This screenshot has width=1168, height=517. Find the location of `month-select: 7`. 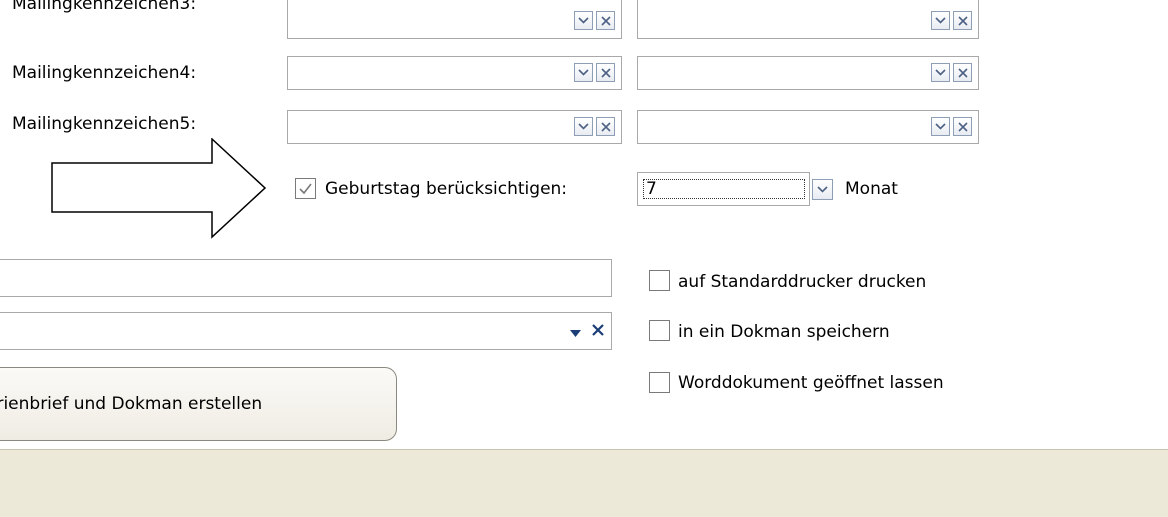

month-select: 7 is located at coordinates (723, 189).